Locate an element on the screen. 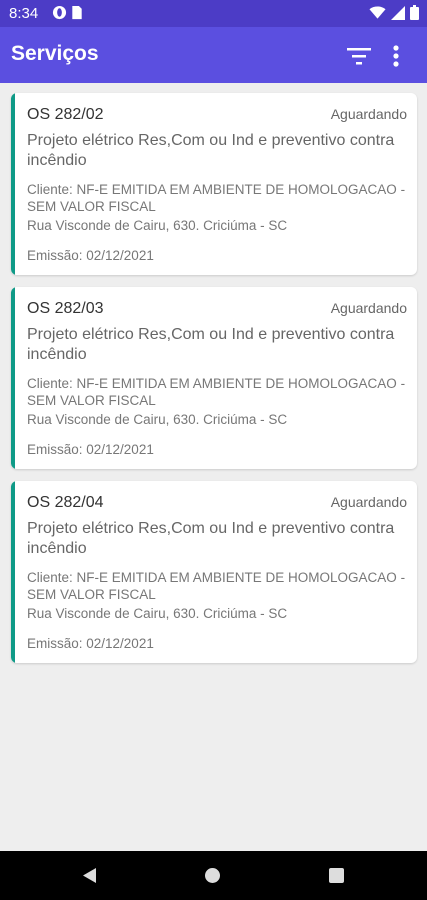 The image size is (427, 900). opera-icon is located at coordinates (59, 12).